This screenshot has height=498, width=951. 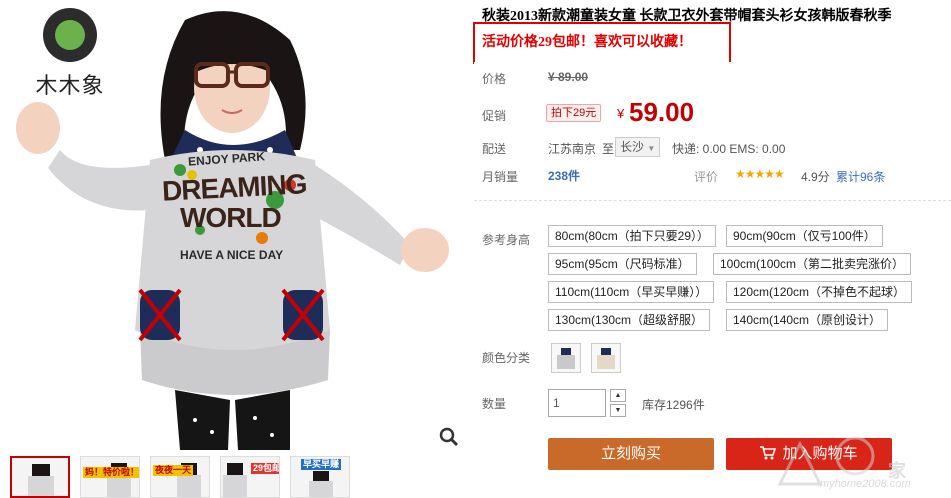 What do you see at coordinates (111, 472) in the screenshot?
I see `thumbnail-label: 妈！特价啦！` at bounding box center [111, 472].